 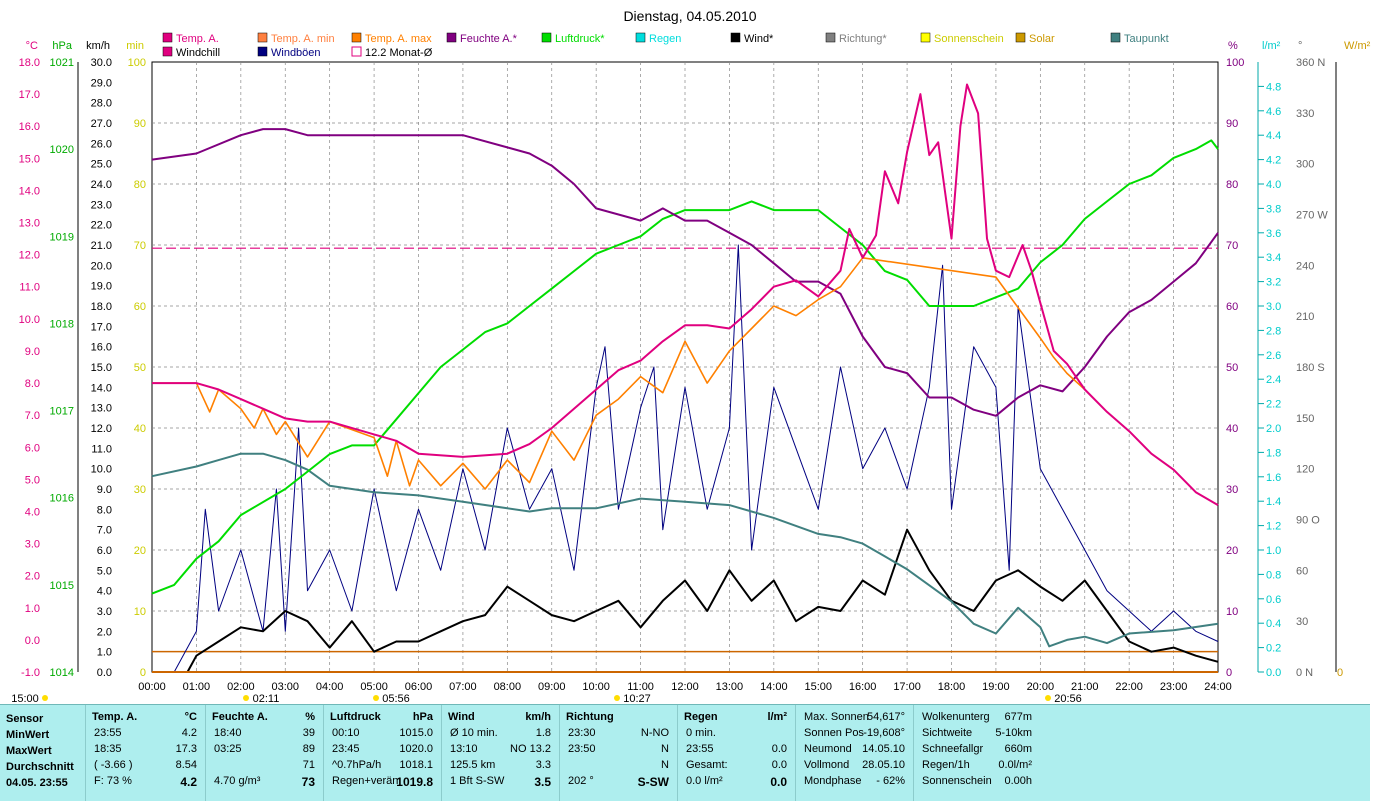 I want to click on left-axis-tick: 13.0, so click(x=101, y=409).